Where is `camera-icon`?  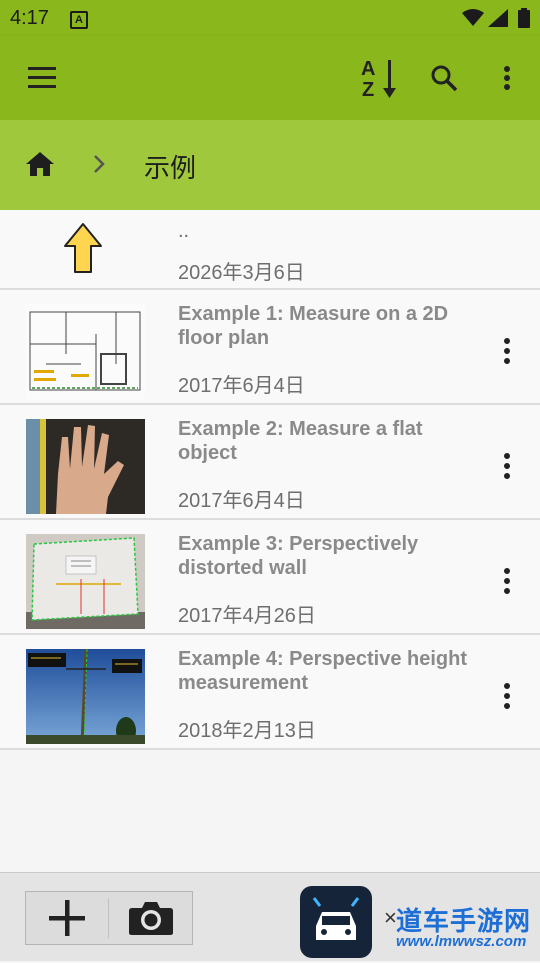
camera-icon is located at coordinates (151, 918).